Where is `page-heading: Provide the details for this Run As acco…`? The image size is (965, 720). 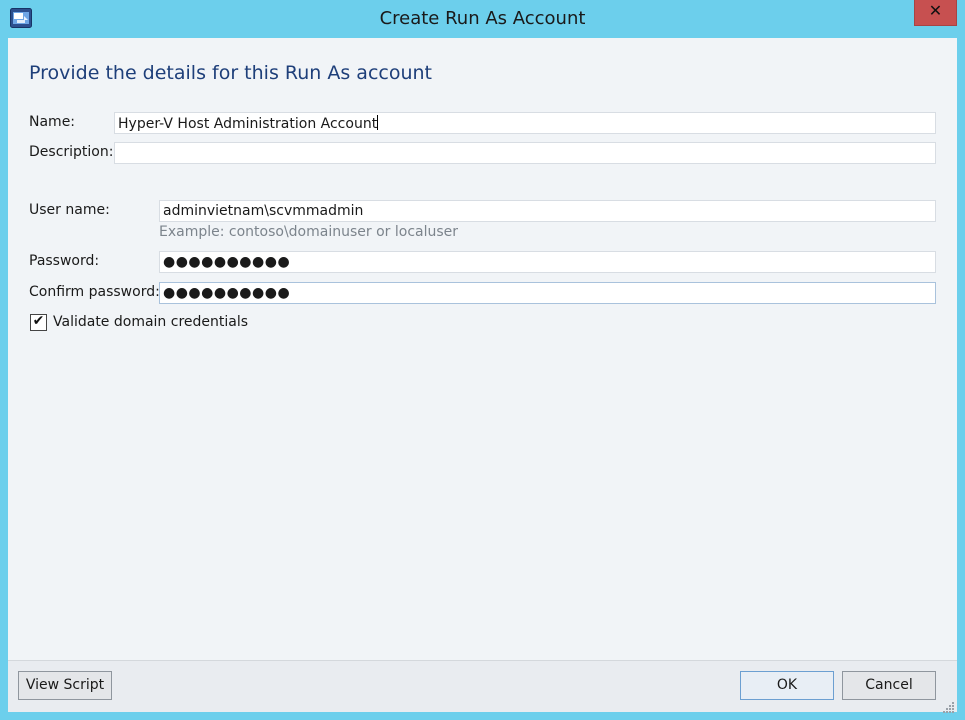
page-heading: Provide the details for this Run As acco… is located at coordinates (230, 73).